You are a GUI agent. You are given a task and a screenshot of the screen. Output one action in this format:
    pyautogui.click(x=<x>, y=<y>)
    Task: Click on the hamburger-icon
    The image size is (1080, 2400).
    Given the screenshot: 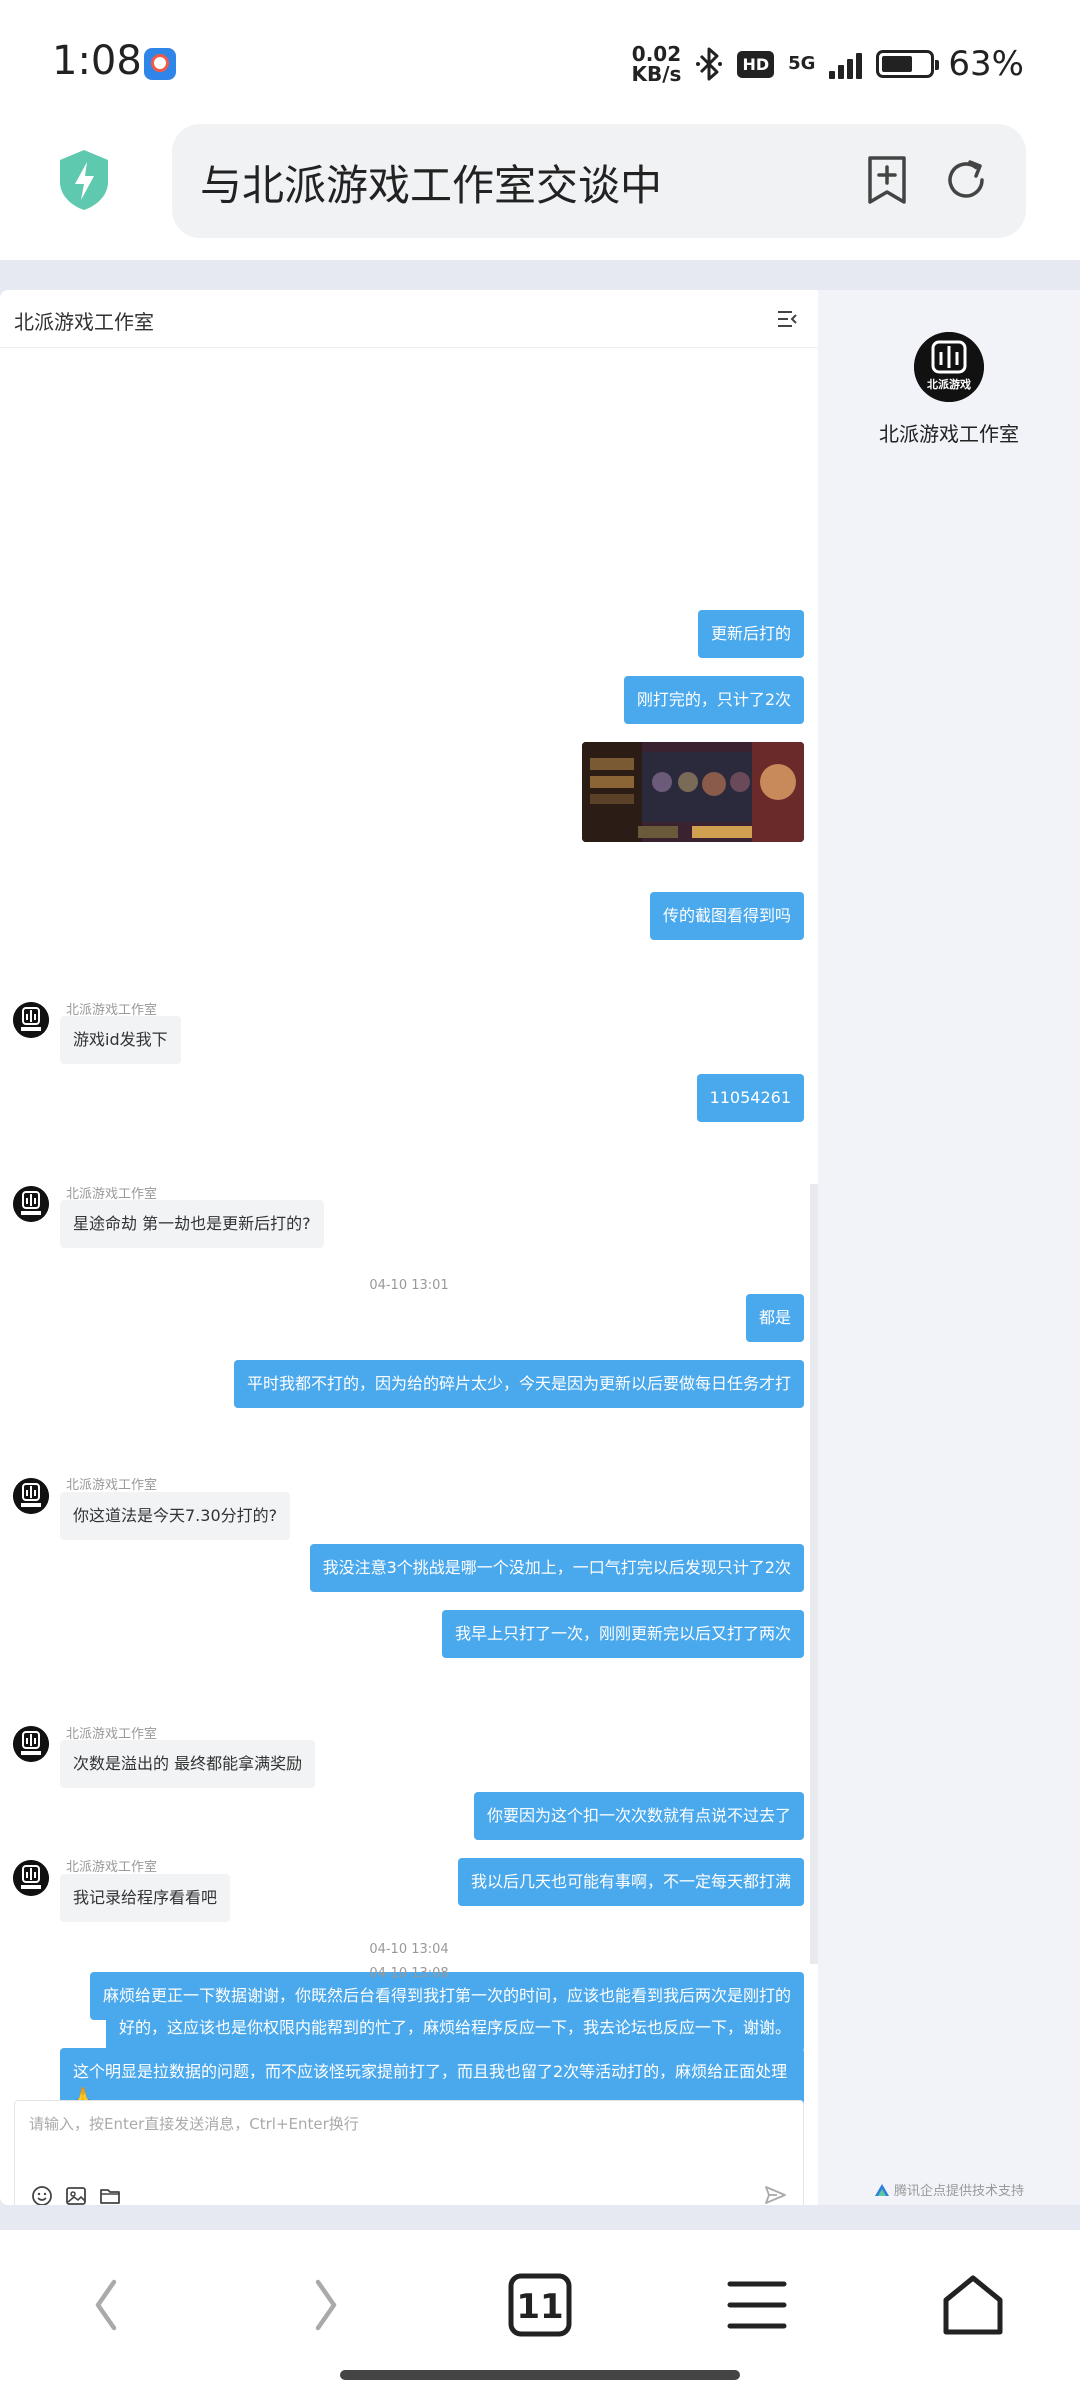 What is the action you would take?
    pyautogui.click(x=757, y=2305)
    